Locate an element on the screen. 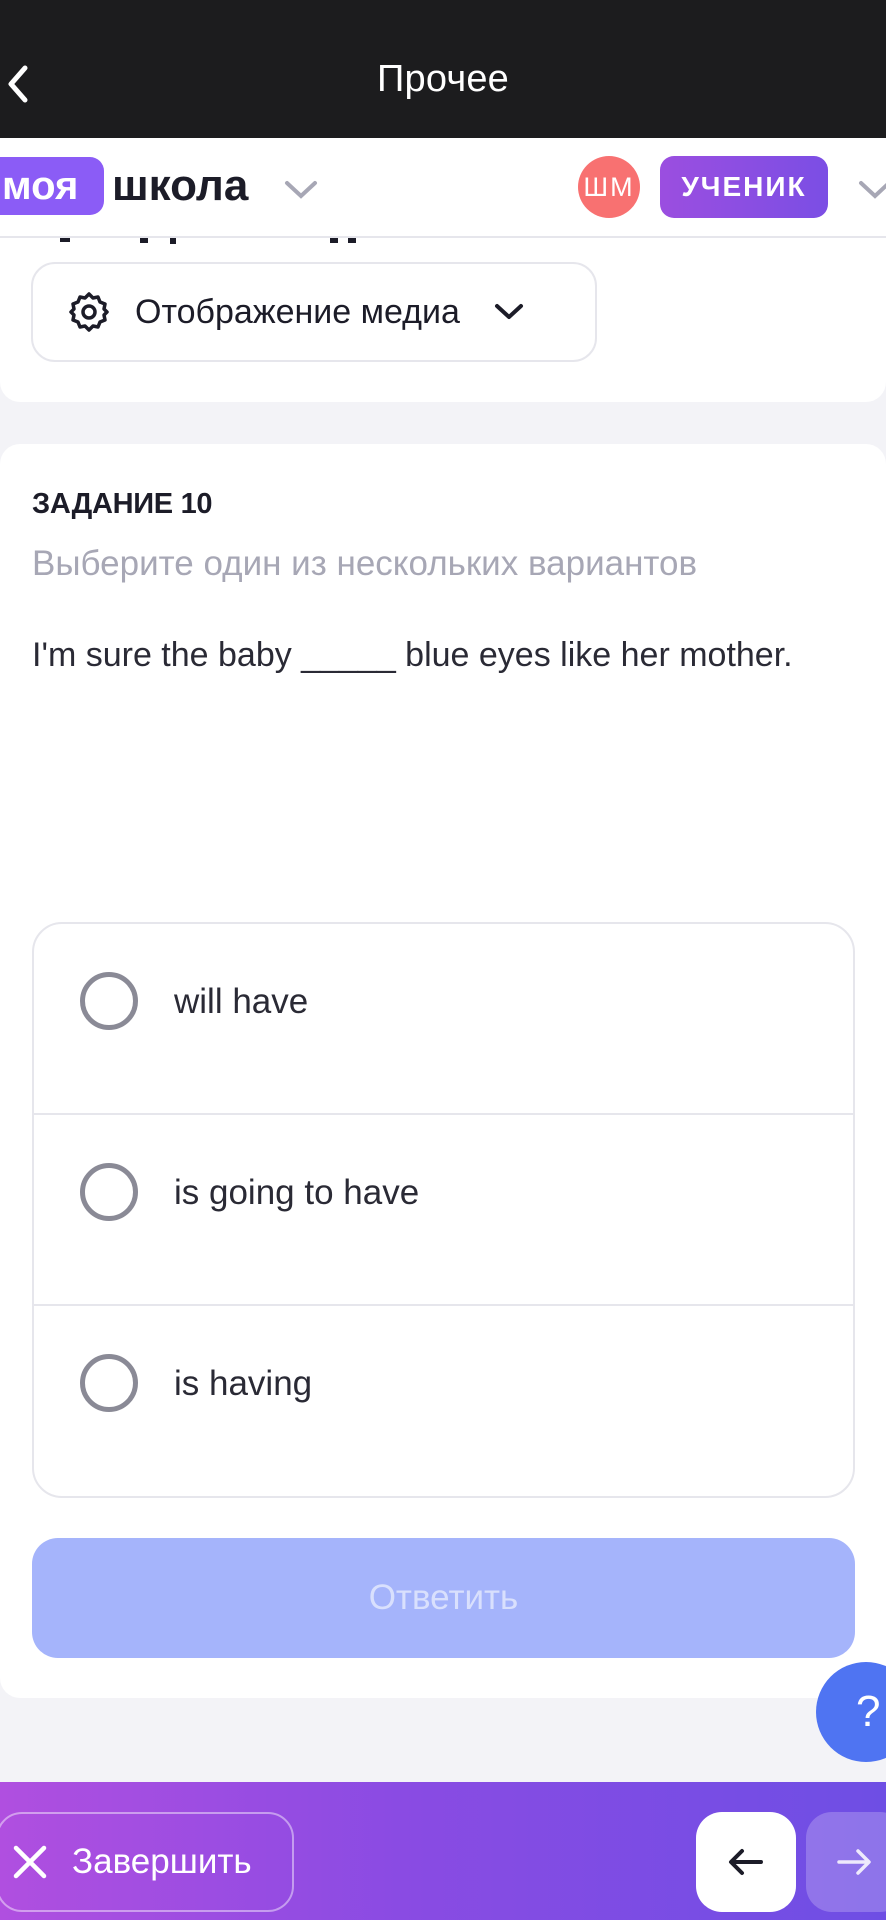  answer-option-label: is going to have is located at coordinates (297, 1192).